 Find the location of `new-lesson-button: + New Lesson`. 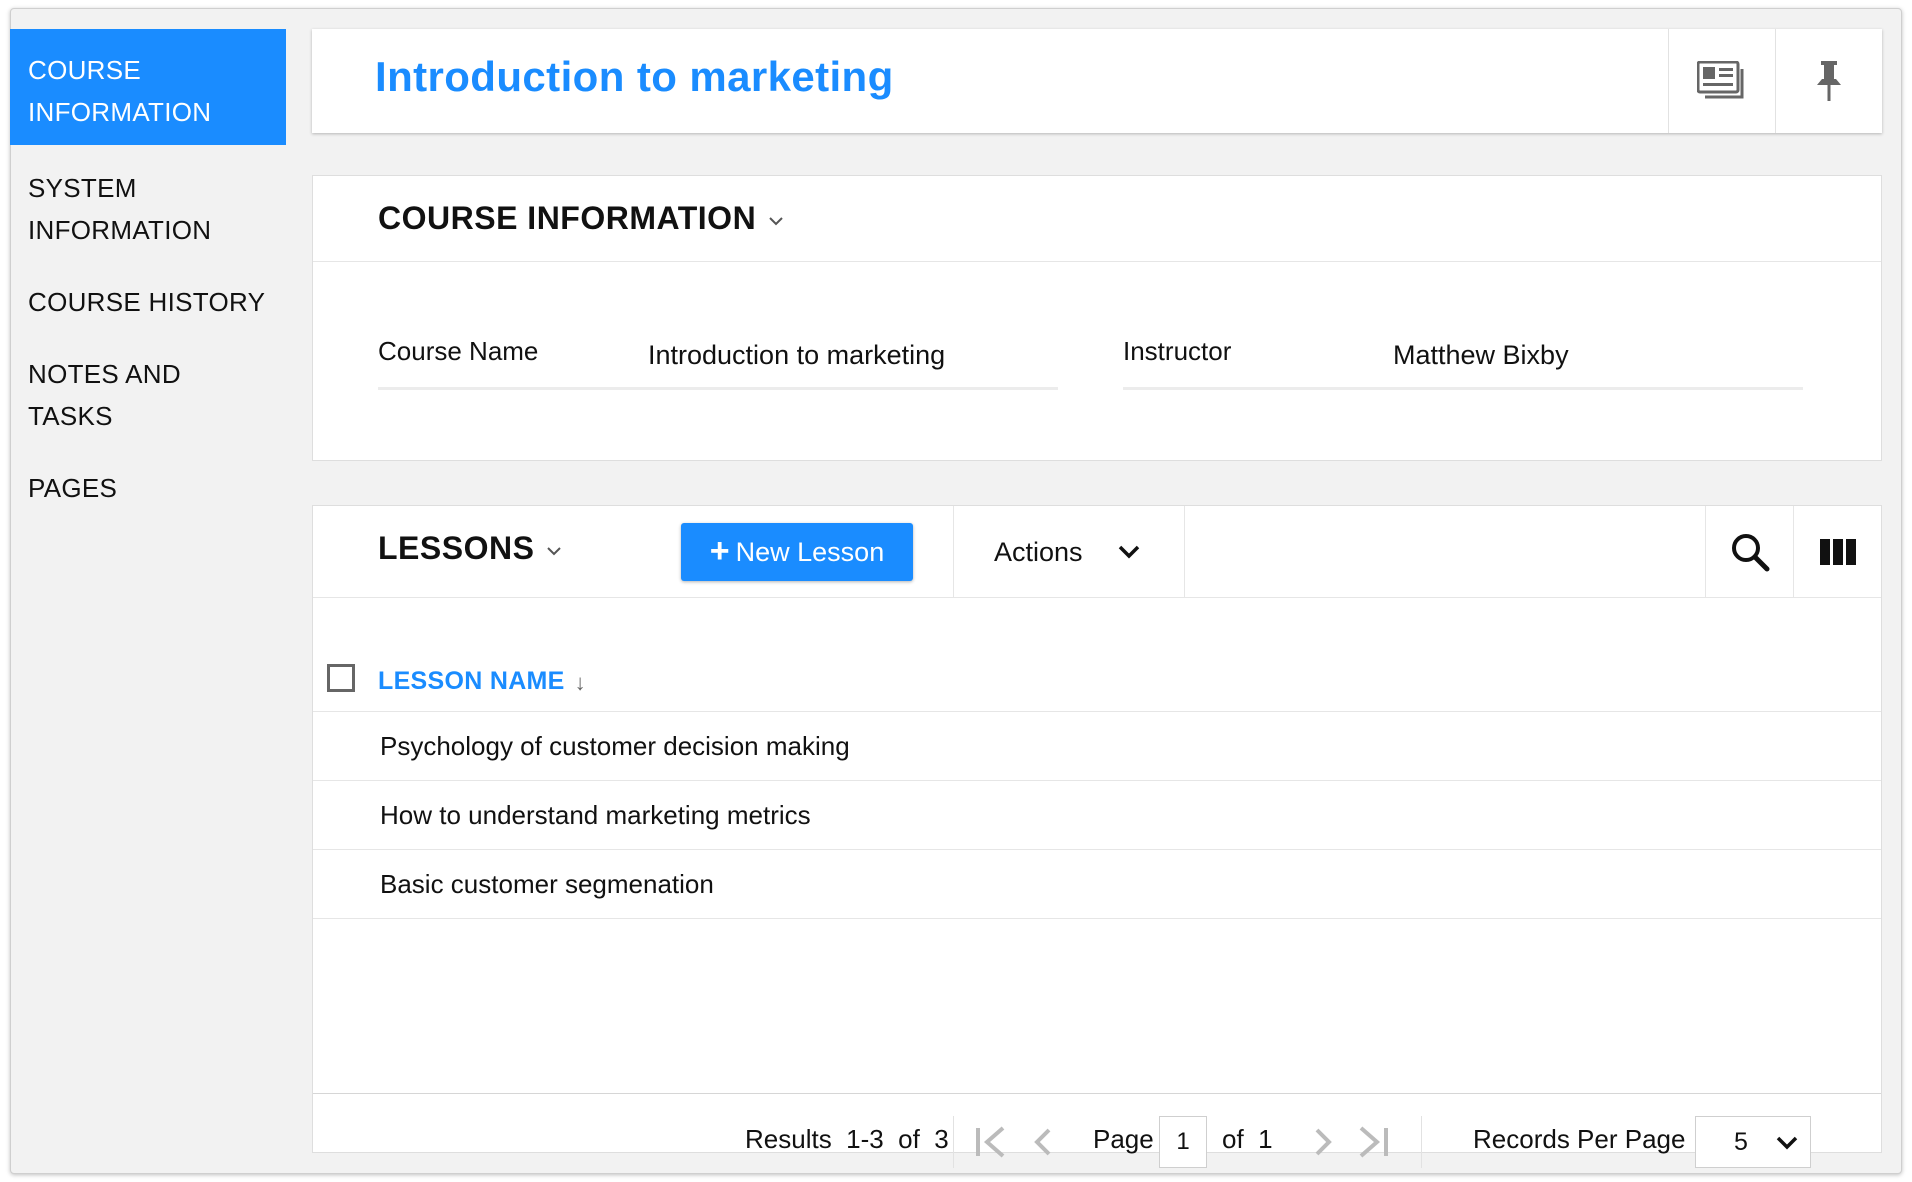

new-lesson-button: + New Lesson is located at coordinates (797, 552).